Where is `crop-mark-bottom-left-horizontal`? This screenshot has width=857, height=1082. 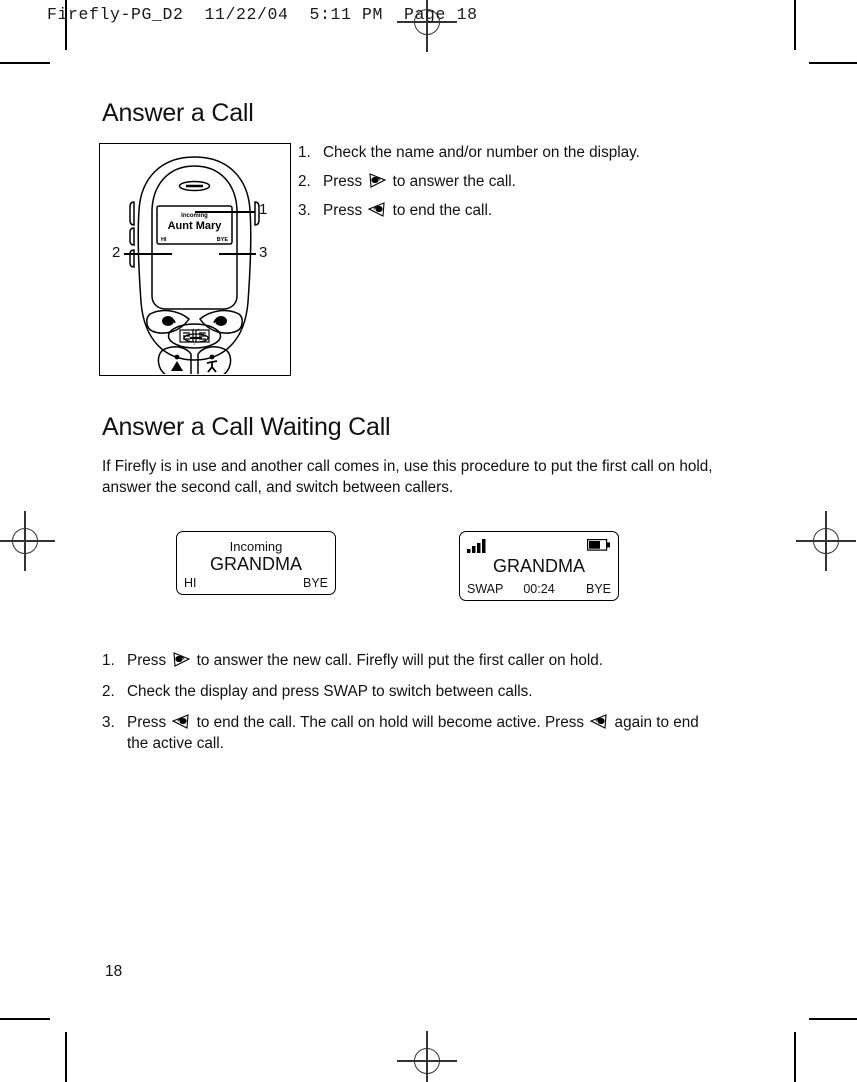 crop-mark-bottom-left-horizontal is located at coordinates (25, 1019).